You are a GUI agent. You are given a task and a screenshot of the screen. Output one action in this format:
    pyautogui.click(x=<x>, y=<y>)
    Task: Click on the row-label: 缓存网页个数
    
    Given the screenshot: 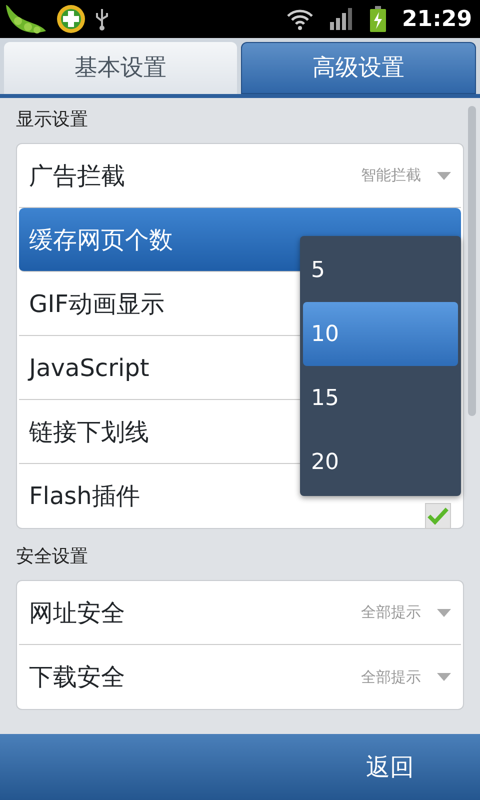 What is the action you would take?
    pyautogui.click(x=101, y=240)
    